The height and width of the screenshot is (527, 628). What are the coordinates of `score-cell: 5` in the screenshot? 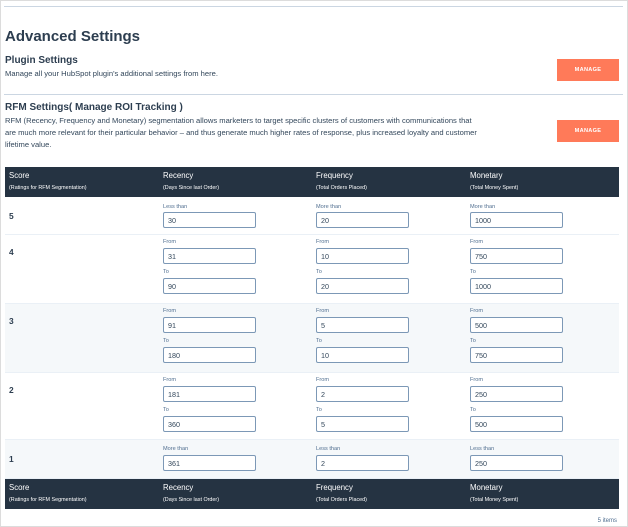 It's located at (84, 215).